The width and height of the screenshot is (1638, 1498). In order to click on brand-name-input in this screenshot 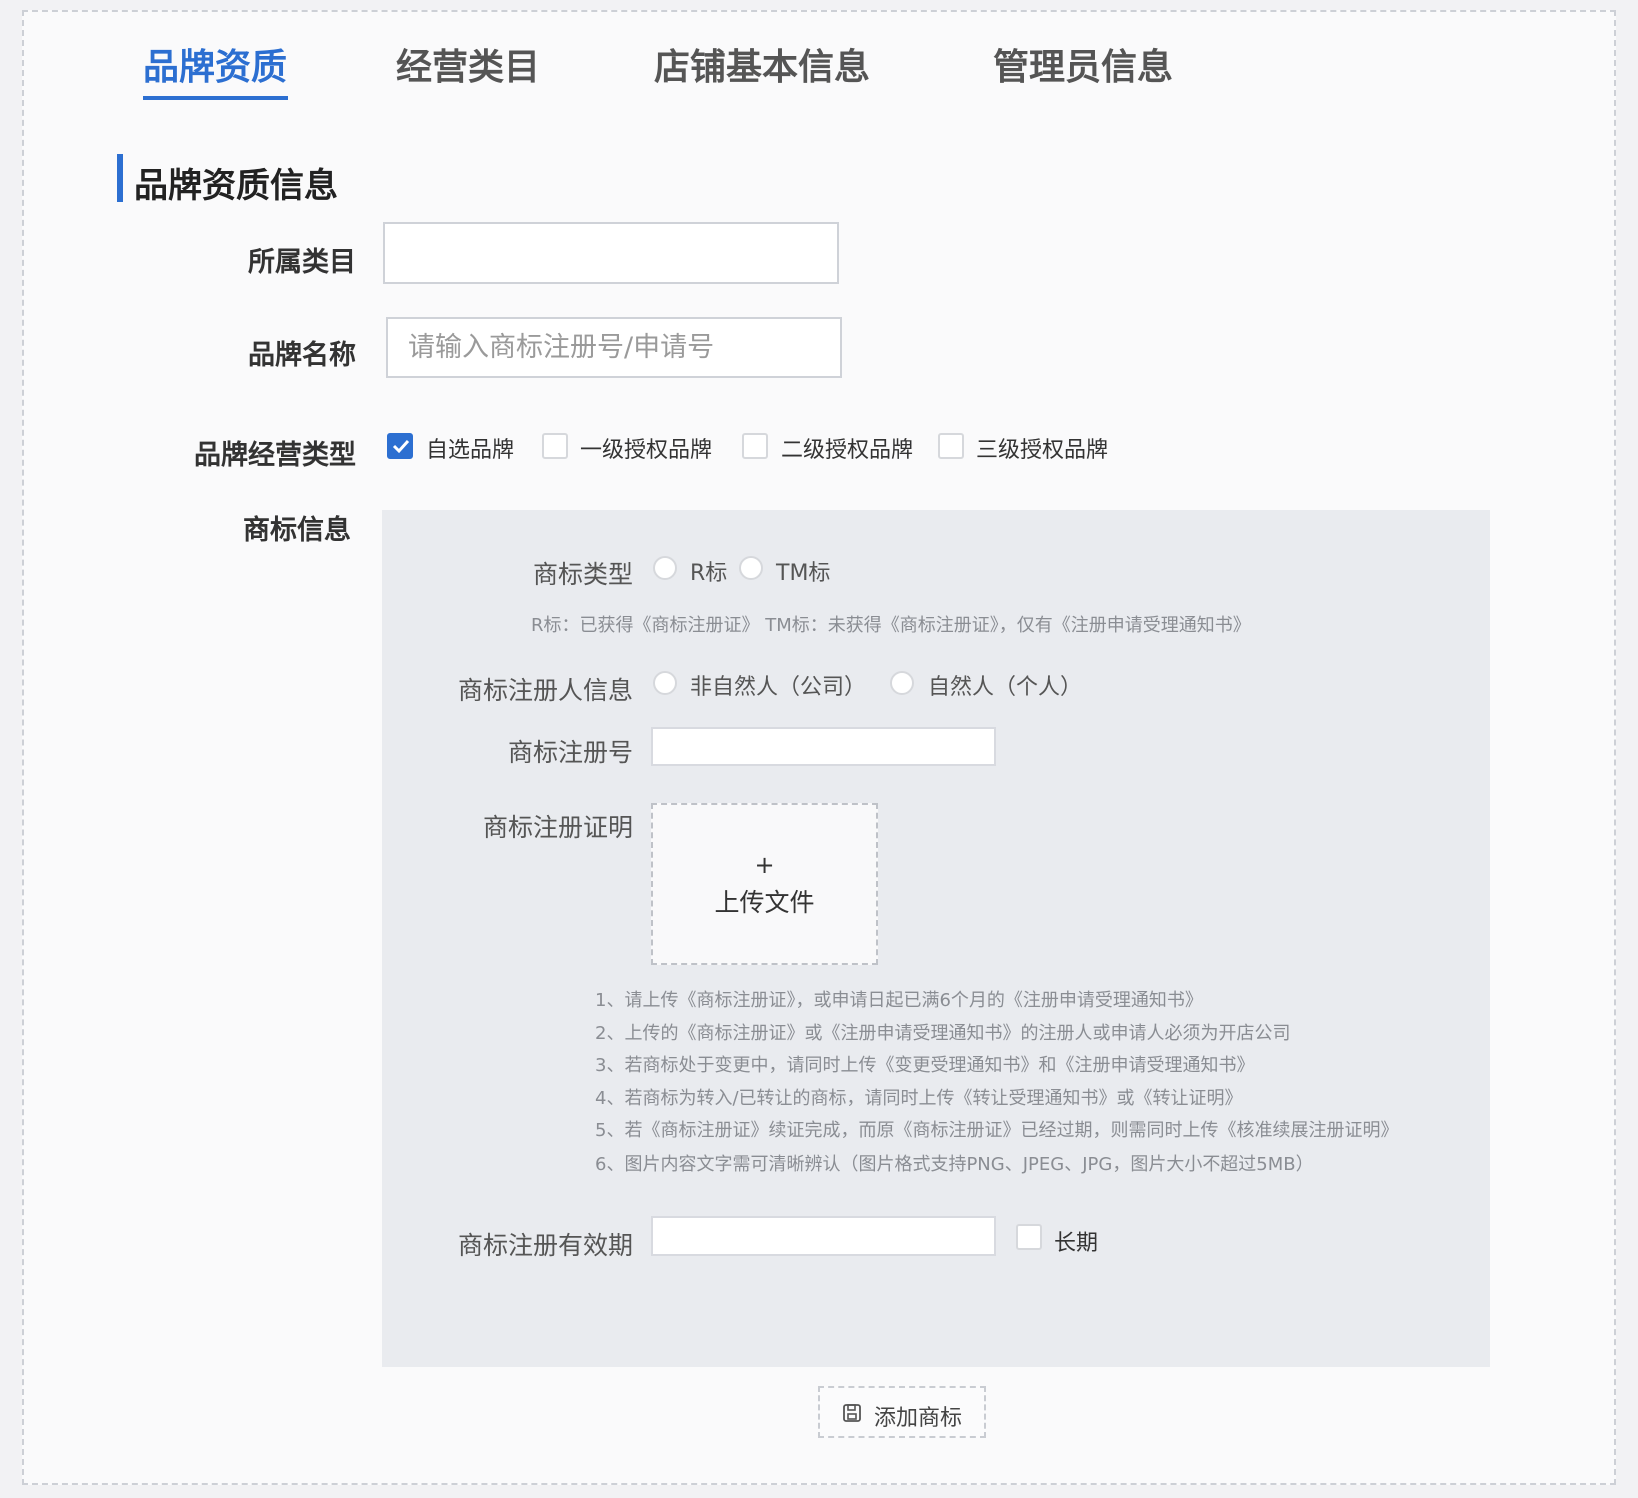, I will do `click(614, 347)`.